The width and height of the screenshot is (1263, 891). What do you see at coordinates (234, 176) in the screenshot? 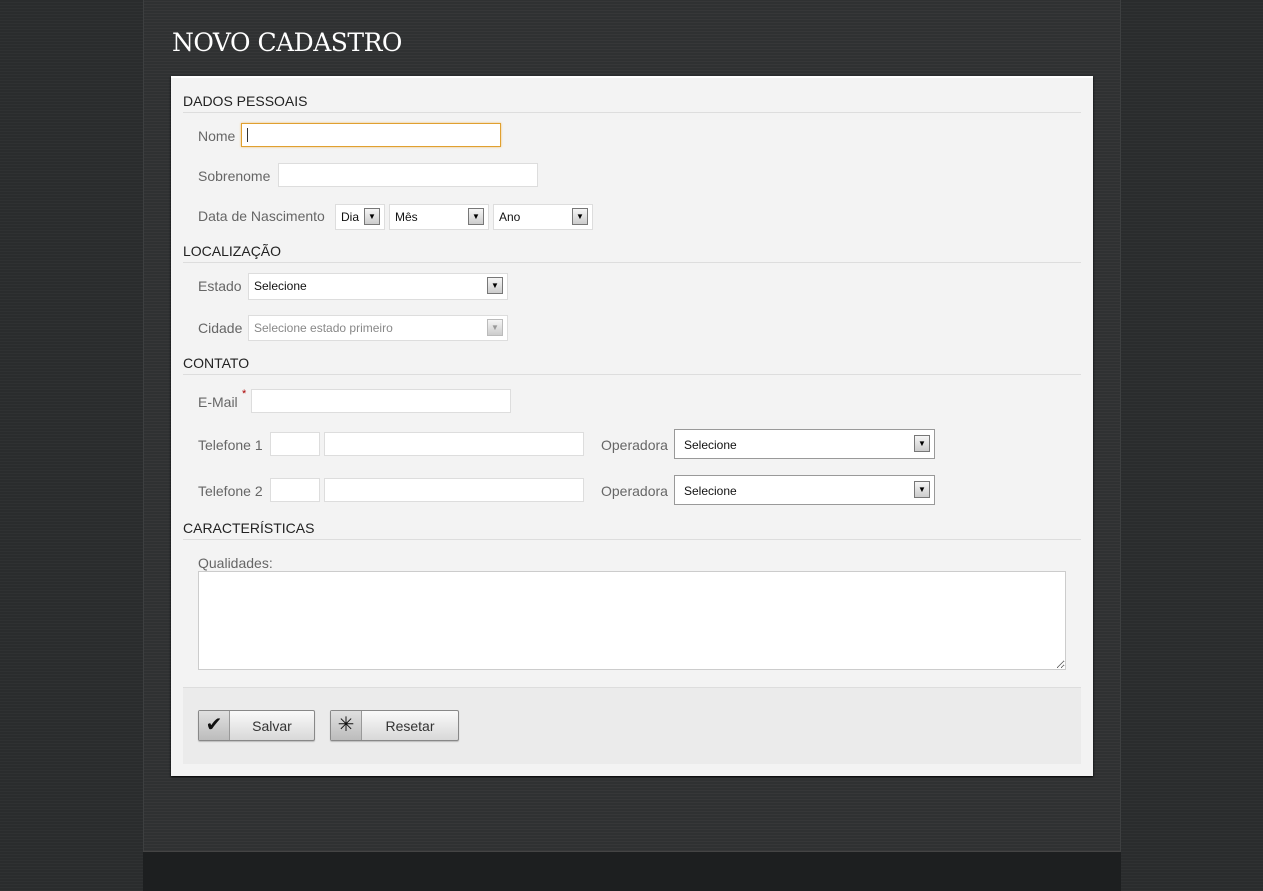
I see `sobrenome-label: Sobrenome` at bounding box center [234, 176].